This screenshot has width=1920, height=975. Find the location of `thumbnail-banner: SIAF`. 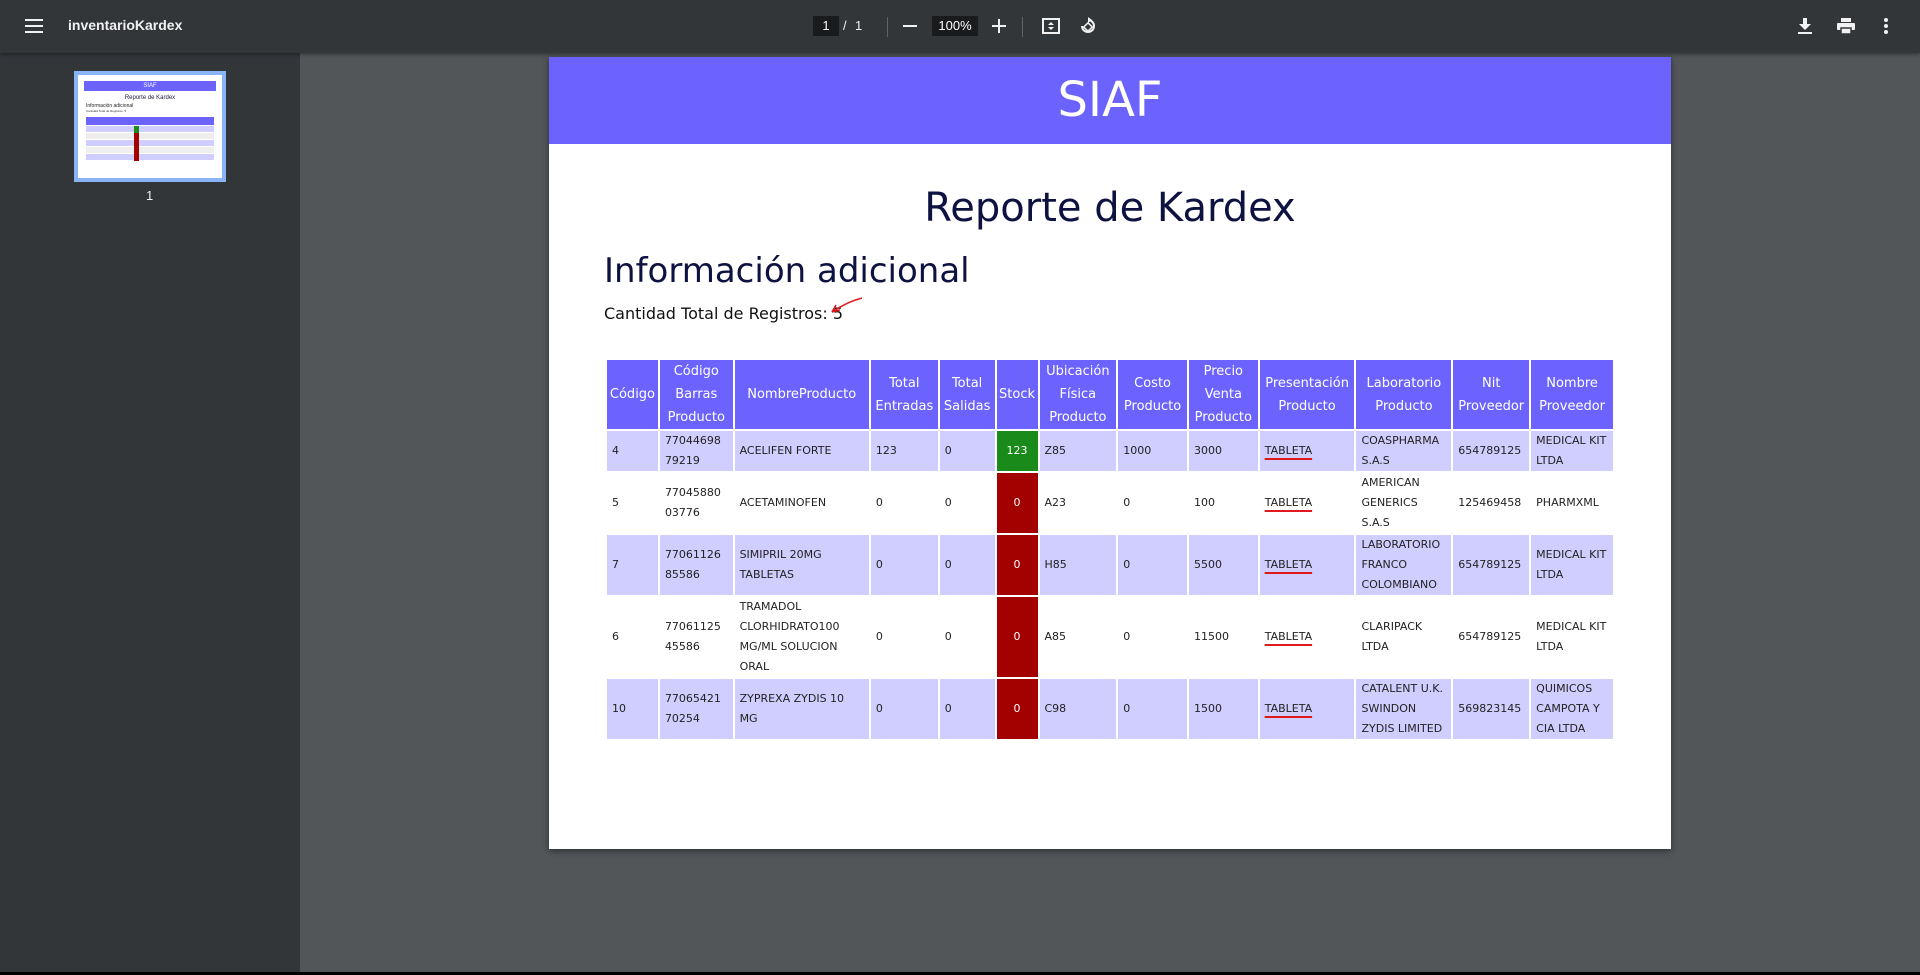

thumbnail-banner: SIAF is located at coordinates (150, 86).